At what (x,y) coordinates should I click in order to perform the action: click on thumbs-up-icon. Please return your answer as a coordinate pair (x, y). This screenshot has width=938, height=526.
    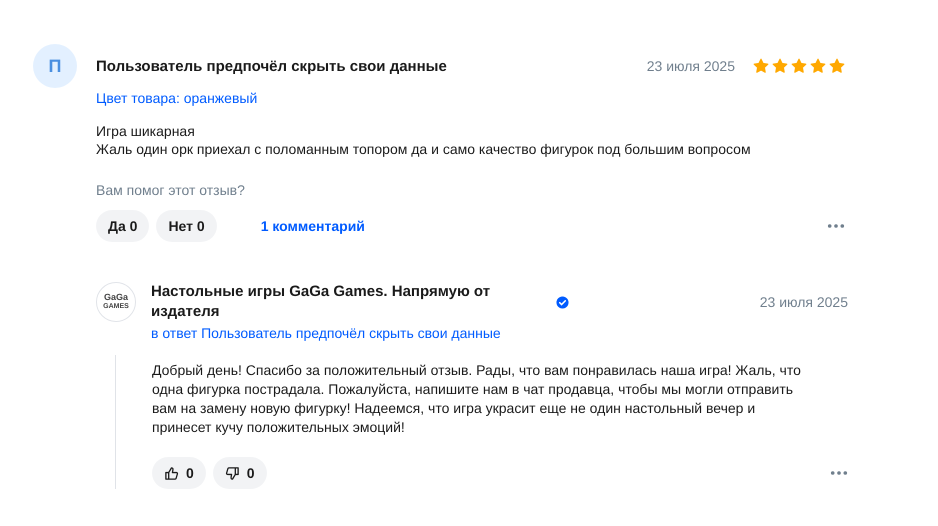
    Looking at the image, I should click on (171, 473).